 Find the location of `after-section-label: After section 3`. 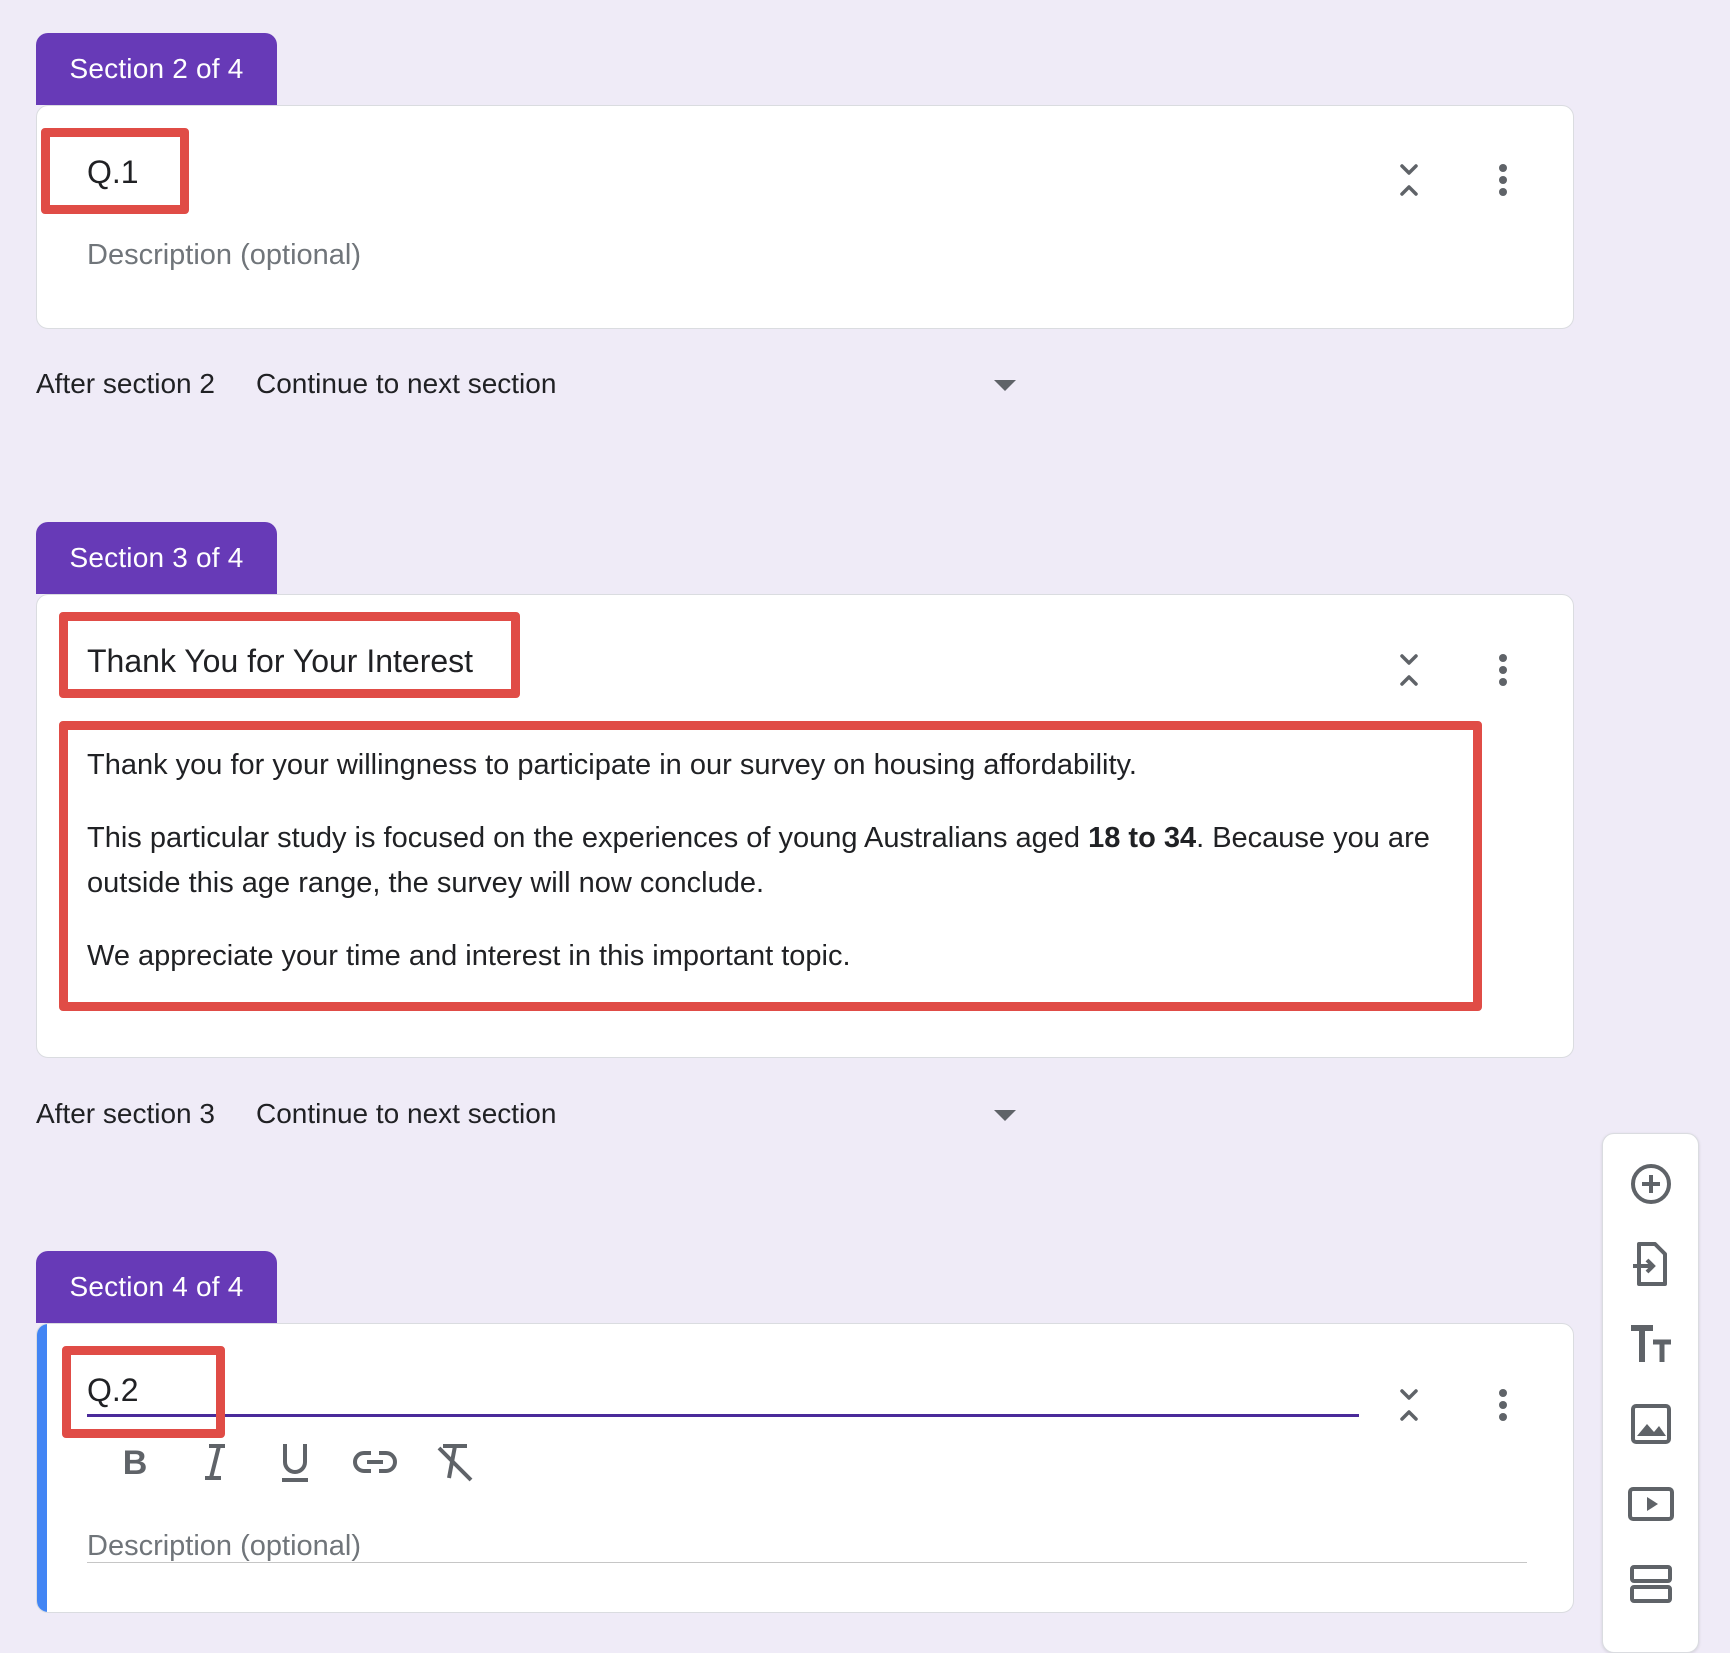

after-section-label: After section 3 is located at coordinates (125, 1113).